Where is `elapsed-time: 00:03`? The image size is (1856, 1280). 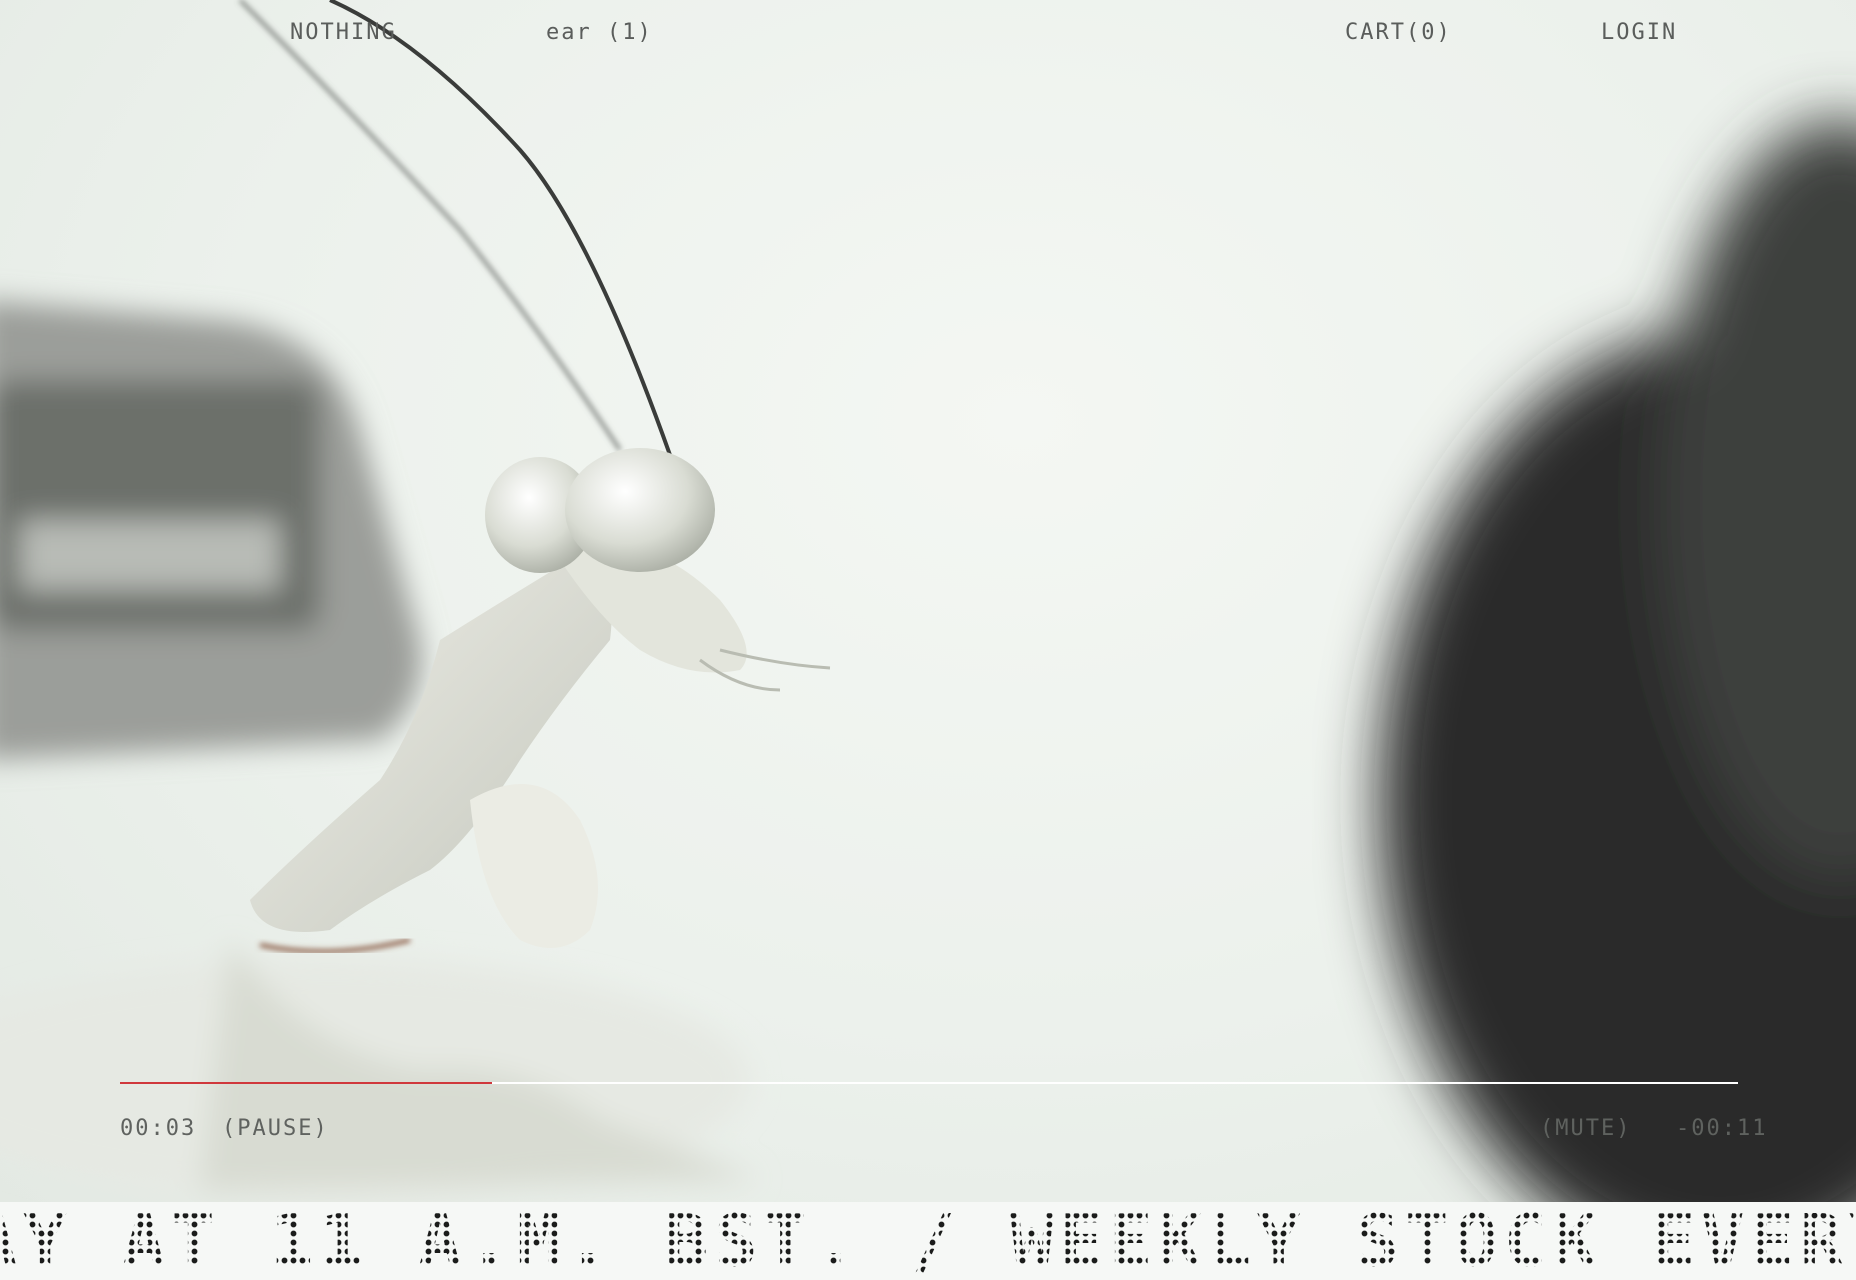 elapsed-time: 00:03 is located at coordinates (158, 1128).